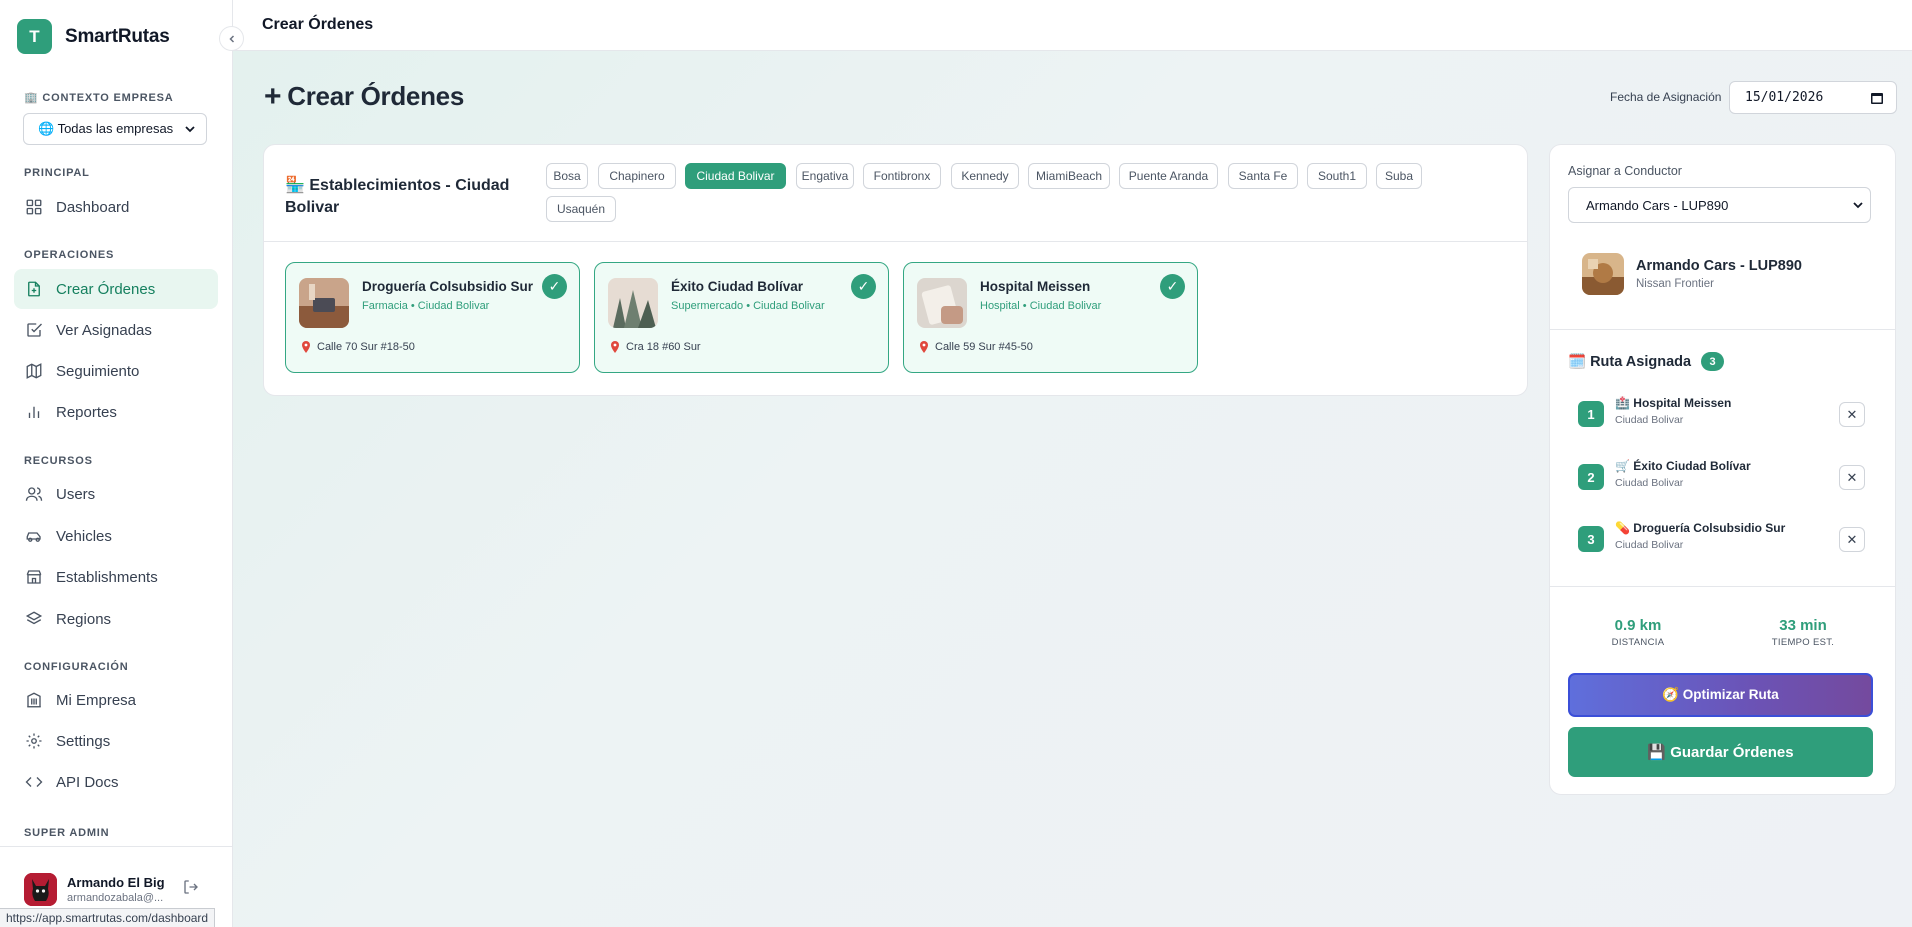 This screenshot has width=1912, height=927. I want to click on section-super-admin: SUPER ADMIN, so click(67, 833).